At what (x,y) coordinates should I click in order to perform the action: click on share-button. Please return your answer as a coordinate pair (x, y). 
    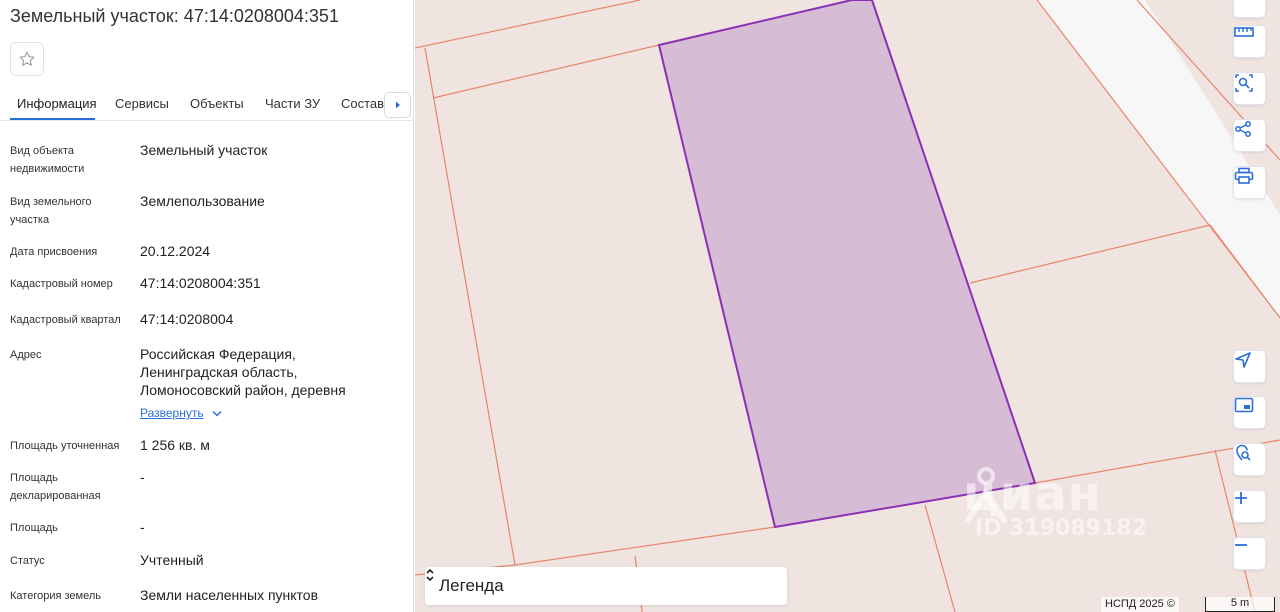
    Looking at the image, I should click on (1249, 135).